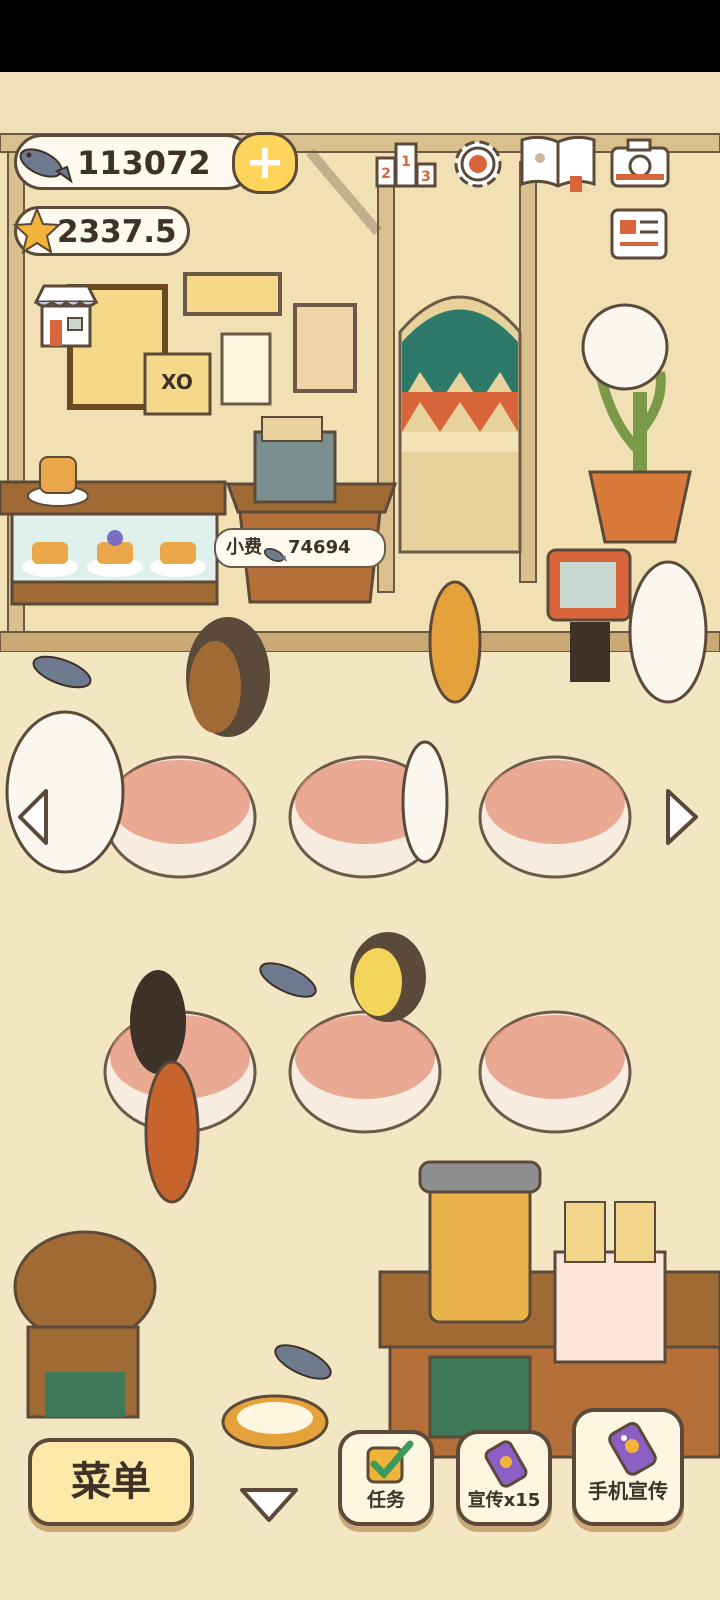  What do you see at coordinates (244, 547) in the screenshot?
I see `tip-label: 小费` at bounding box center [244, 547].